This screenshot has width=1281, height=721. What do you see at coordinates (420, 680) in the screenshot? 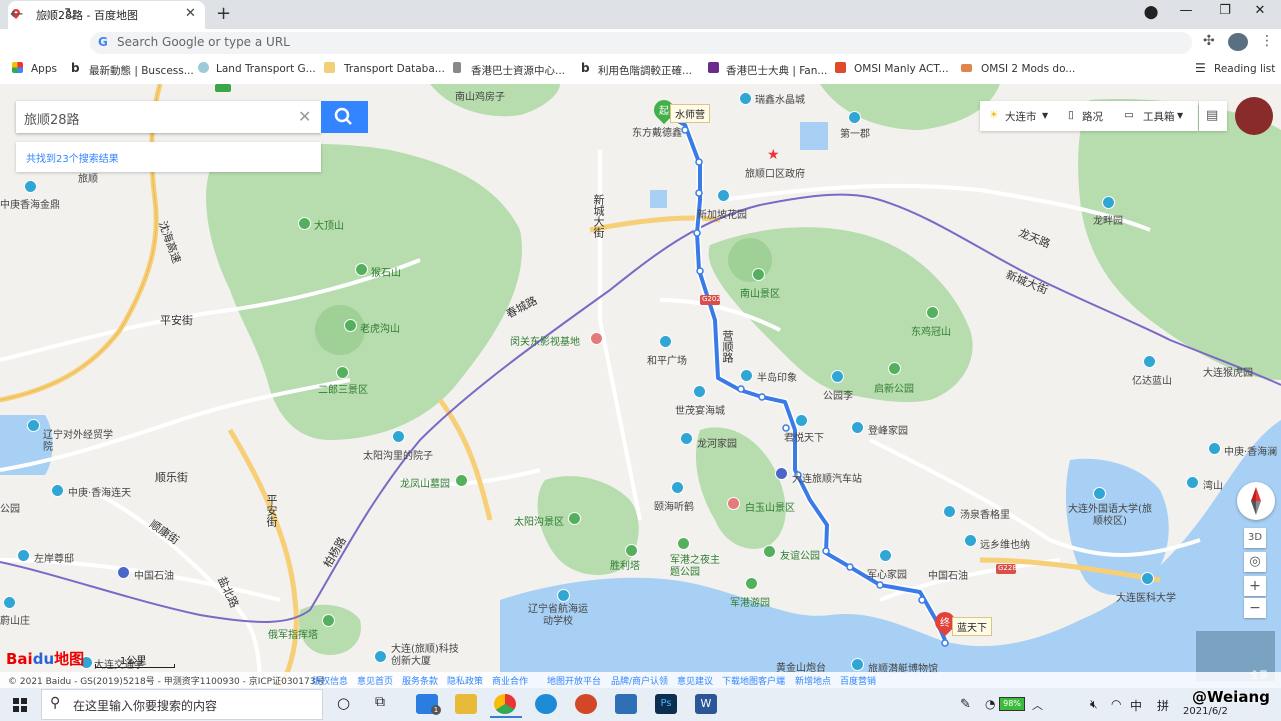
I see `footer-link: 服务条款` at bounding box center [420, 680].